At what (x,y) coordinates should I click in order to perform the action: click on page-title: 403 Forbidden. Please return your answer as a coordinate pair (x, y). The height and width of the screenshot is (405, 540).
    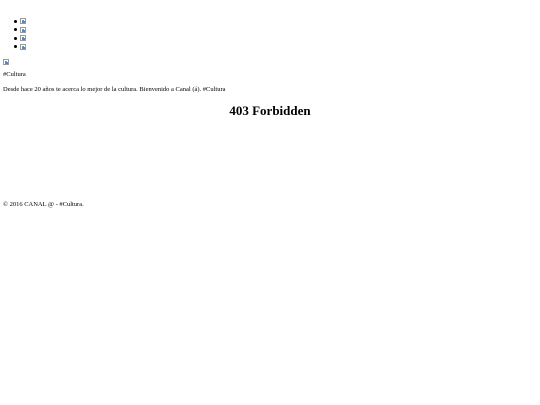
    Looking at the image, I should click on (270, 110).